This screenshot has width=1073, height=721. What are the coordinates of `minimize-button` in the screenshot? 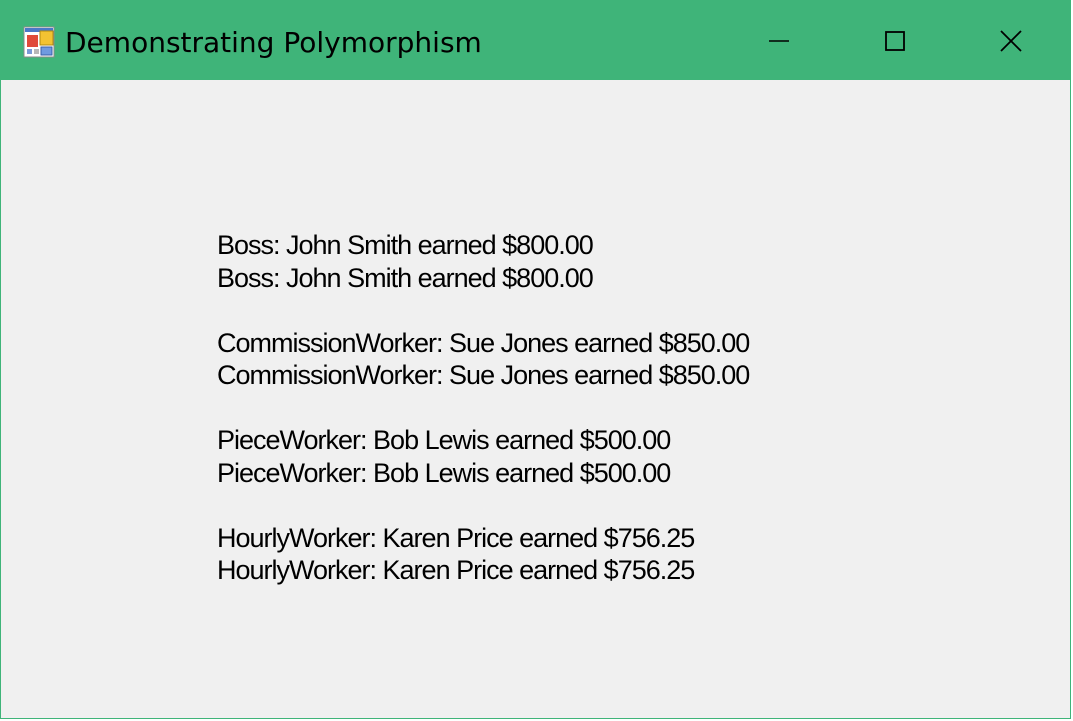 It's located at (779, 40).